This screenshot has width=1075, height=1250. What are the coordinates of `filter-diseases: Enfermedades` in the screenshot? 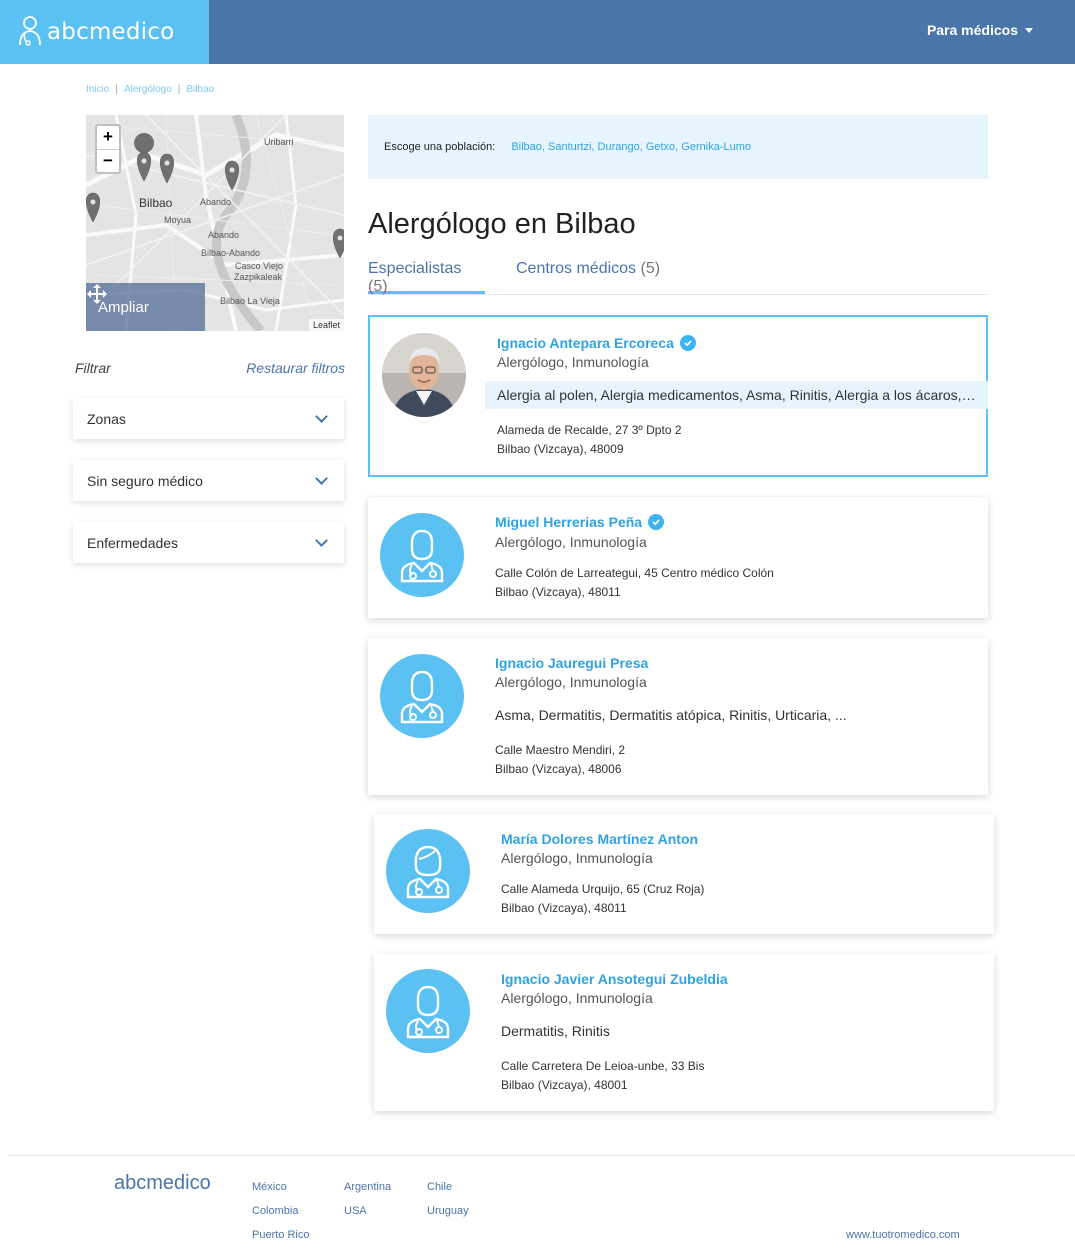 It's located at (208, 542).